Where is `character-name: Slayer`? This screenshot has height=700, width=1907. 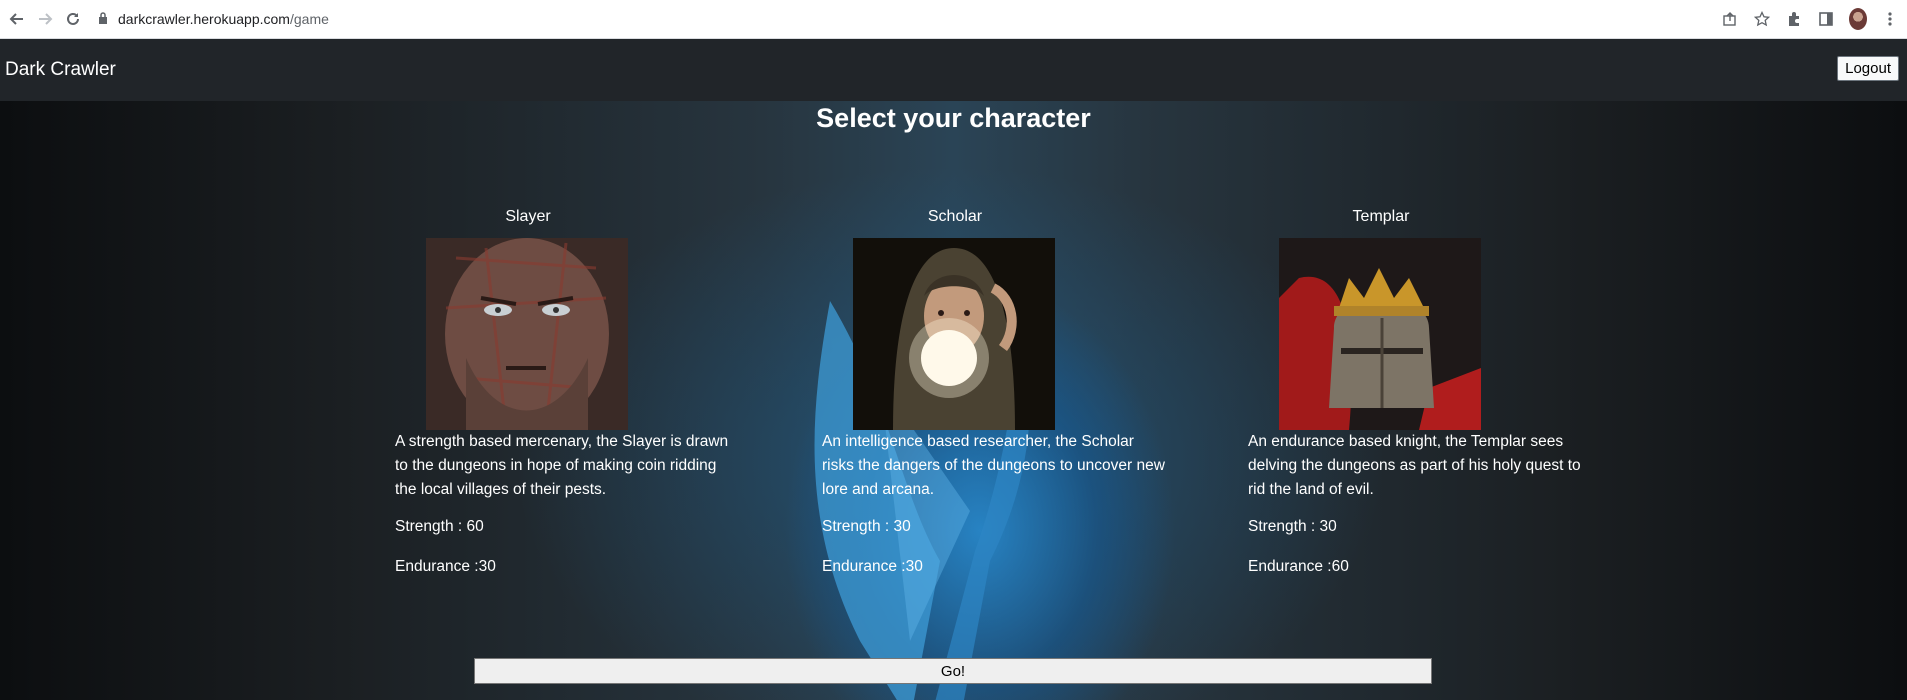 character-name: Slayer is located at coordinates (528, 216).